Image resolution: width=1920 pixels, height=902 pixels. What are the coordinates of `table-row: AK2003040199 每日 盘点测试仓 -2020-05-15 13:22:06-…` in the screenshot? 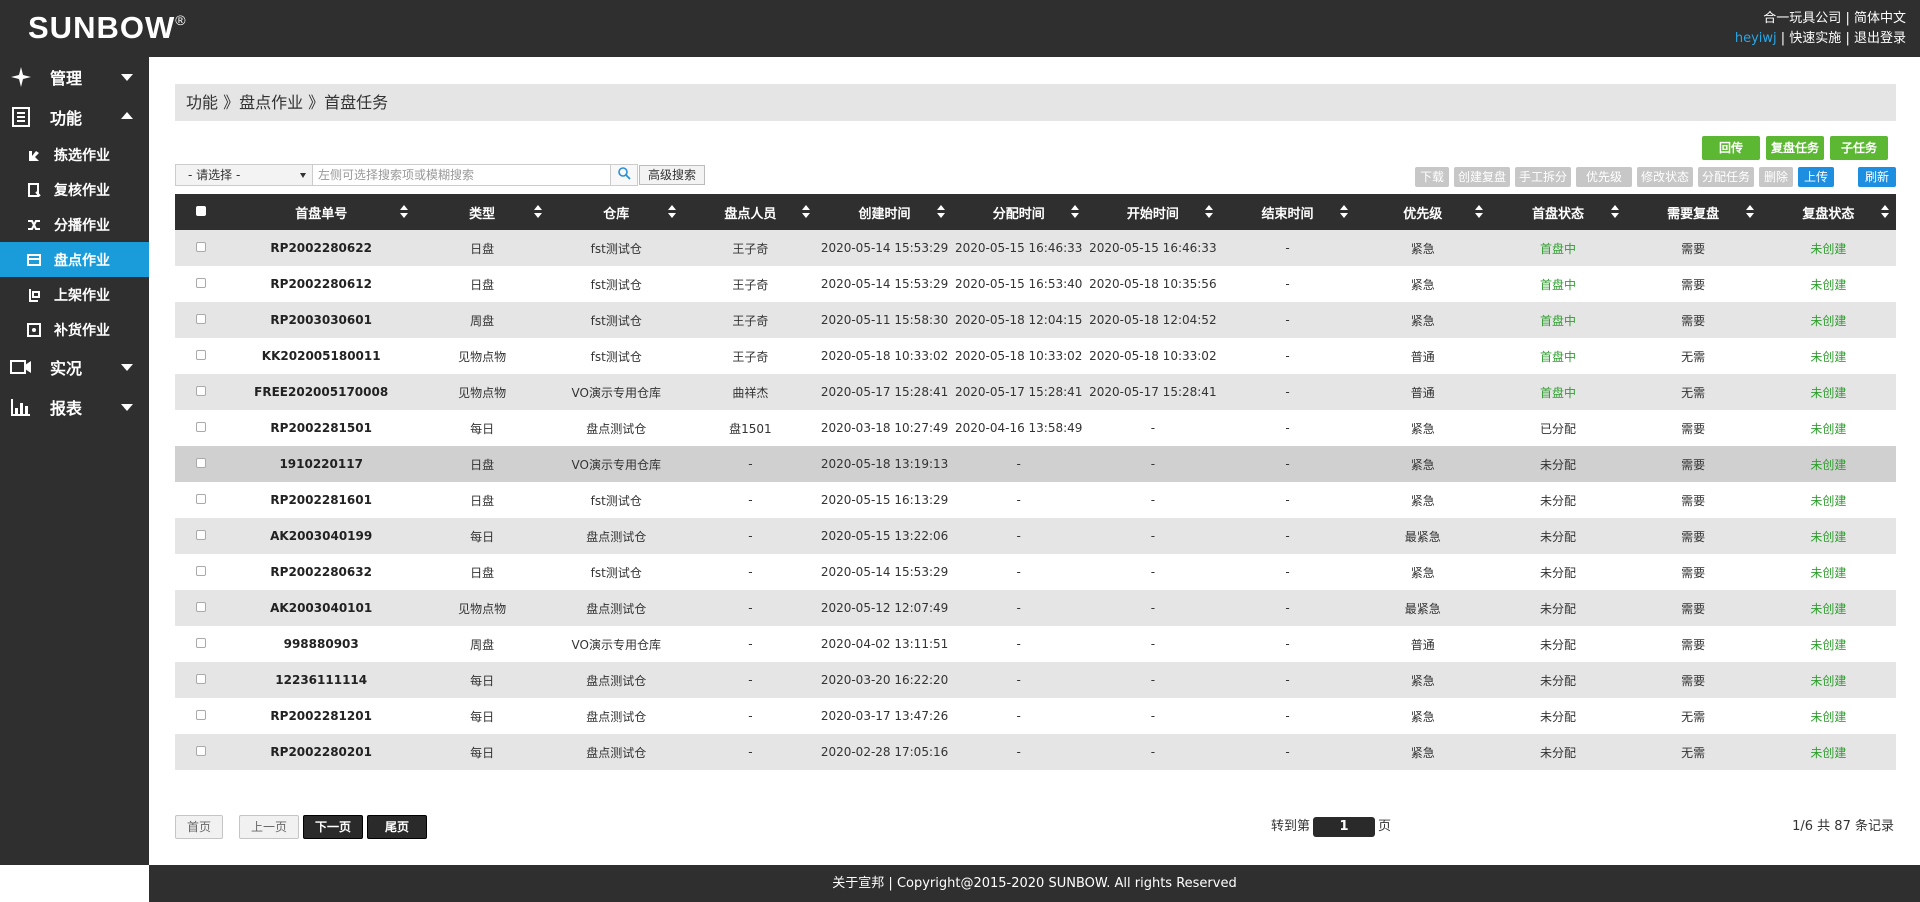 It's located at (1035, 536).